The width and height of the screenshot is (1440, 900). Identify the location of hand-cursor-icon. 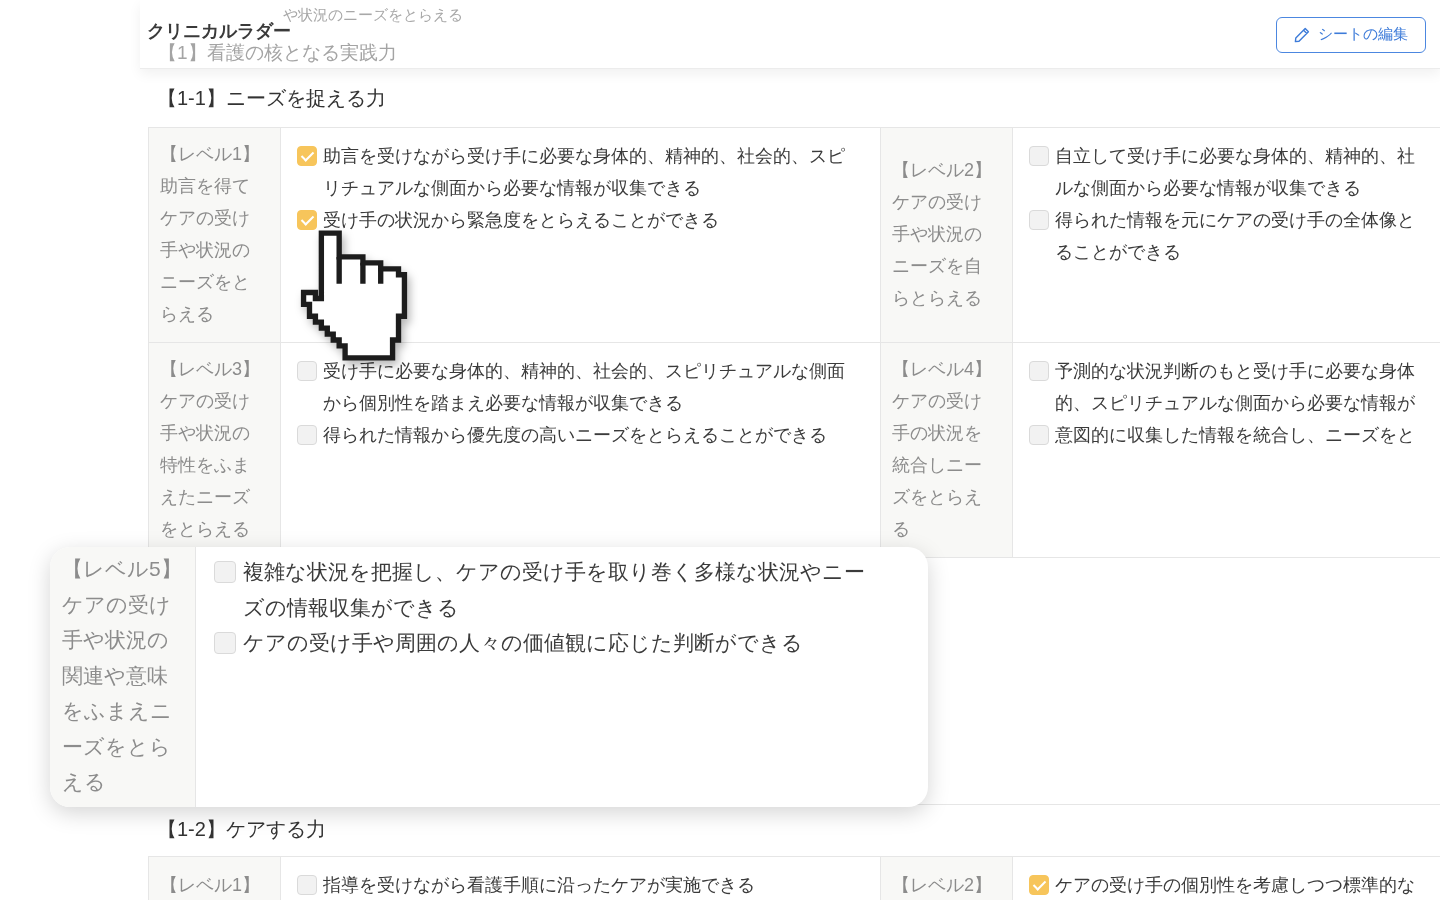
(354, 295).